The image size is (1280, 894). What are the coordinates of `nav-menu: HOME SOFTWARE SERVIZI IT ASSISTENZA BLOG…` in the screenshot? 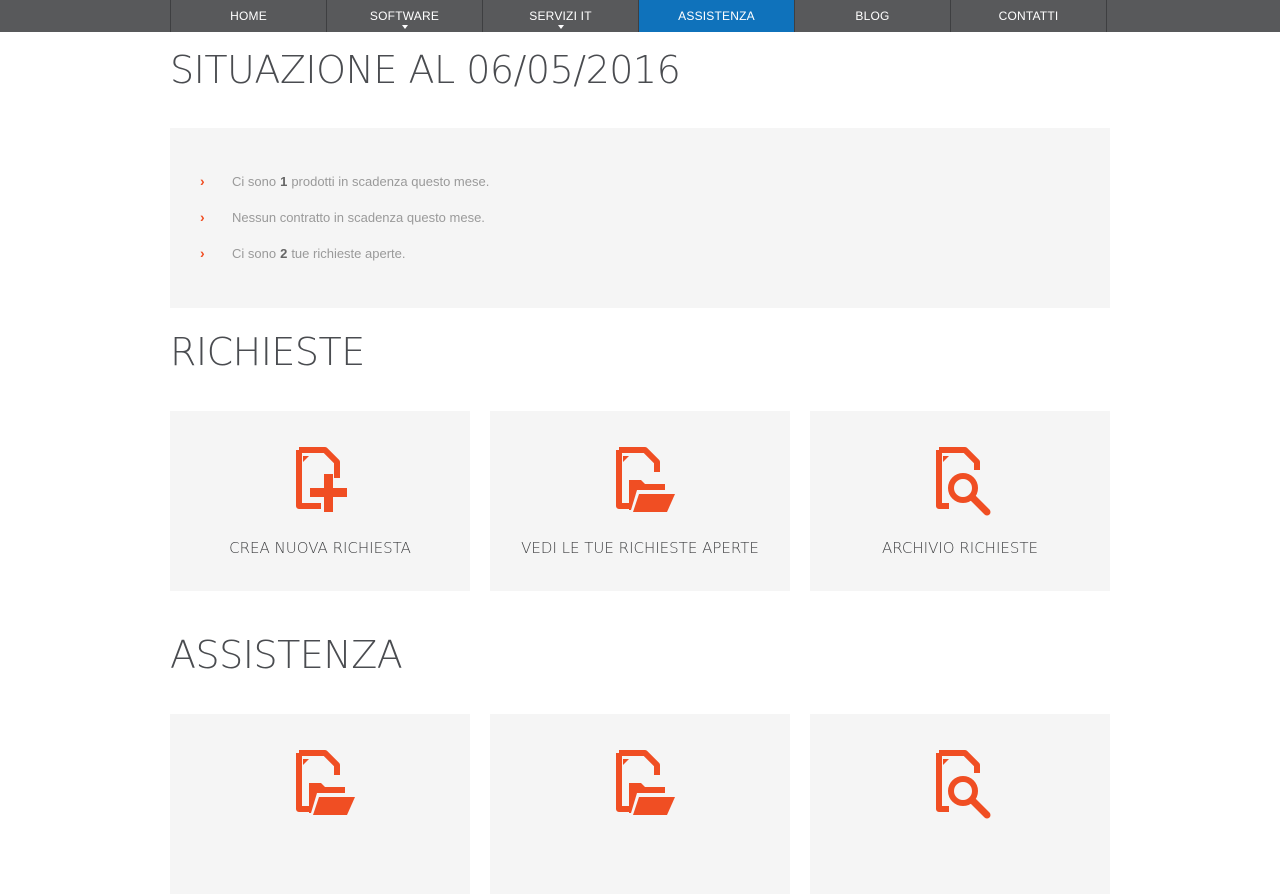 It's located at (638, 16).